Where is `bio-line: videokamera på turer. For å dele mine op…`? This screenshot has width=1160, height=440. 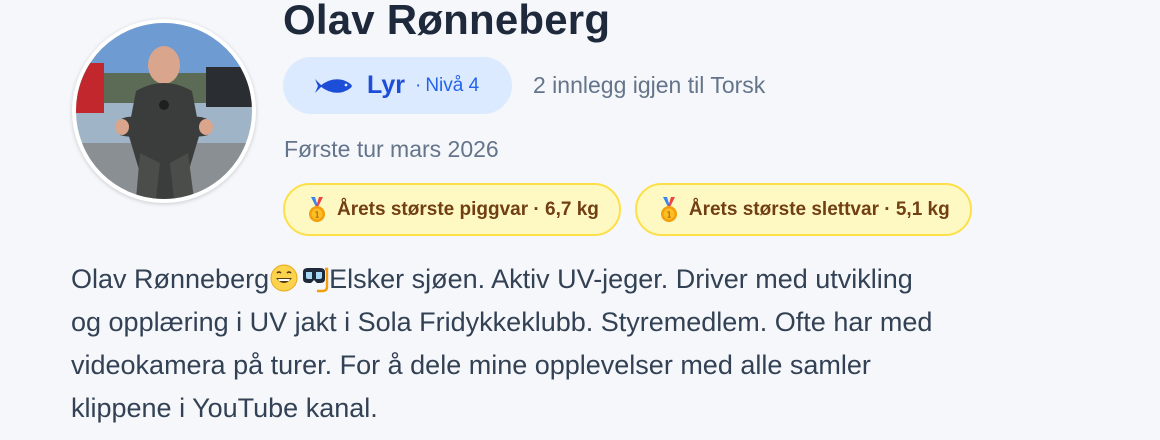
bio-line: videokamera på turer. For å dele mine op… is located at coordinates (471, 365).